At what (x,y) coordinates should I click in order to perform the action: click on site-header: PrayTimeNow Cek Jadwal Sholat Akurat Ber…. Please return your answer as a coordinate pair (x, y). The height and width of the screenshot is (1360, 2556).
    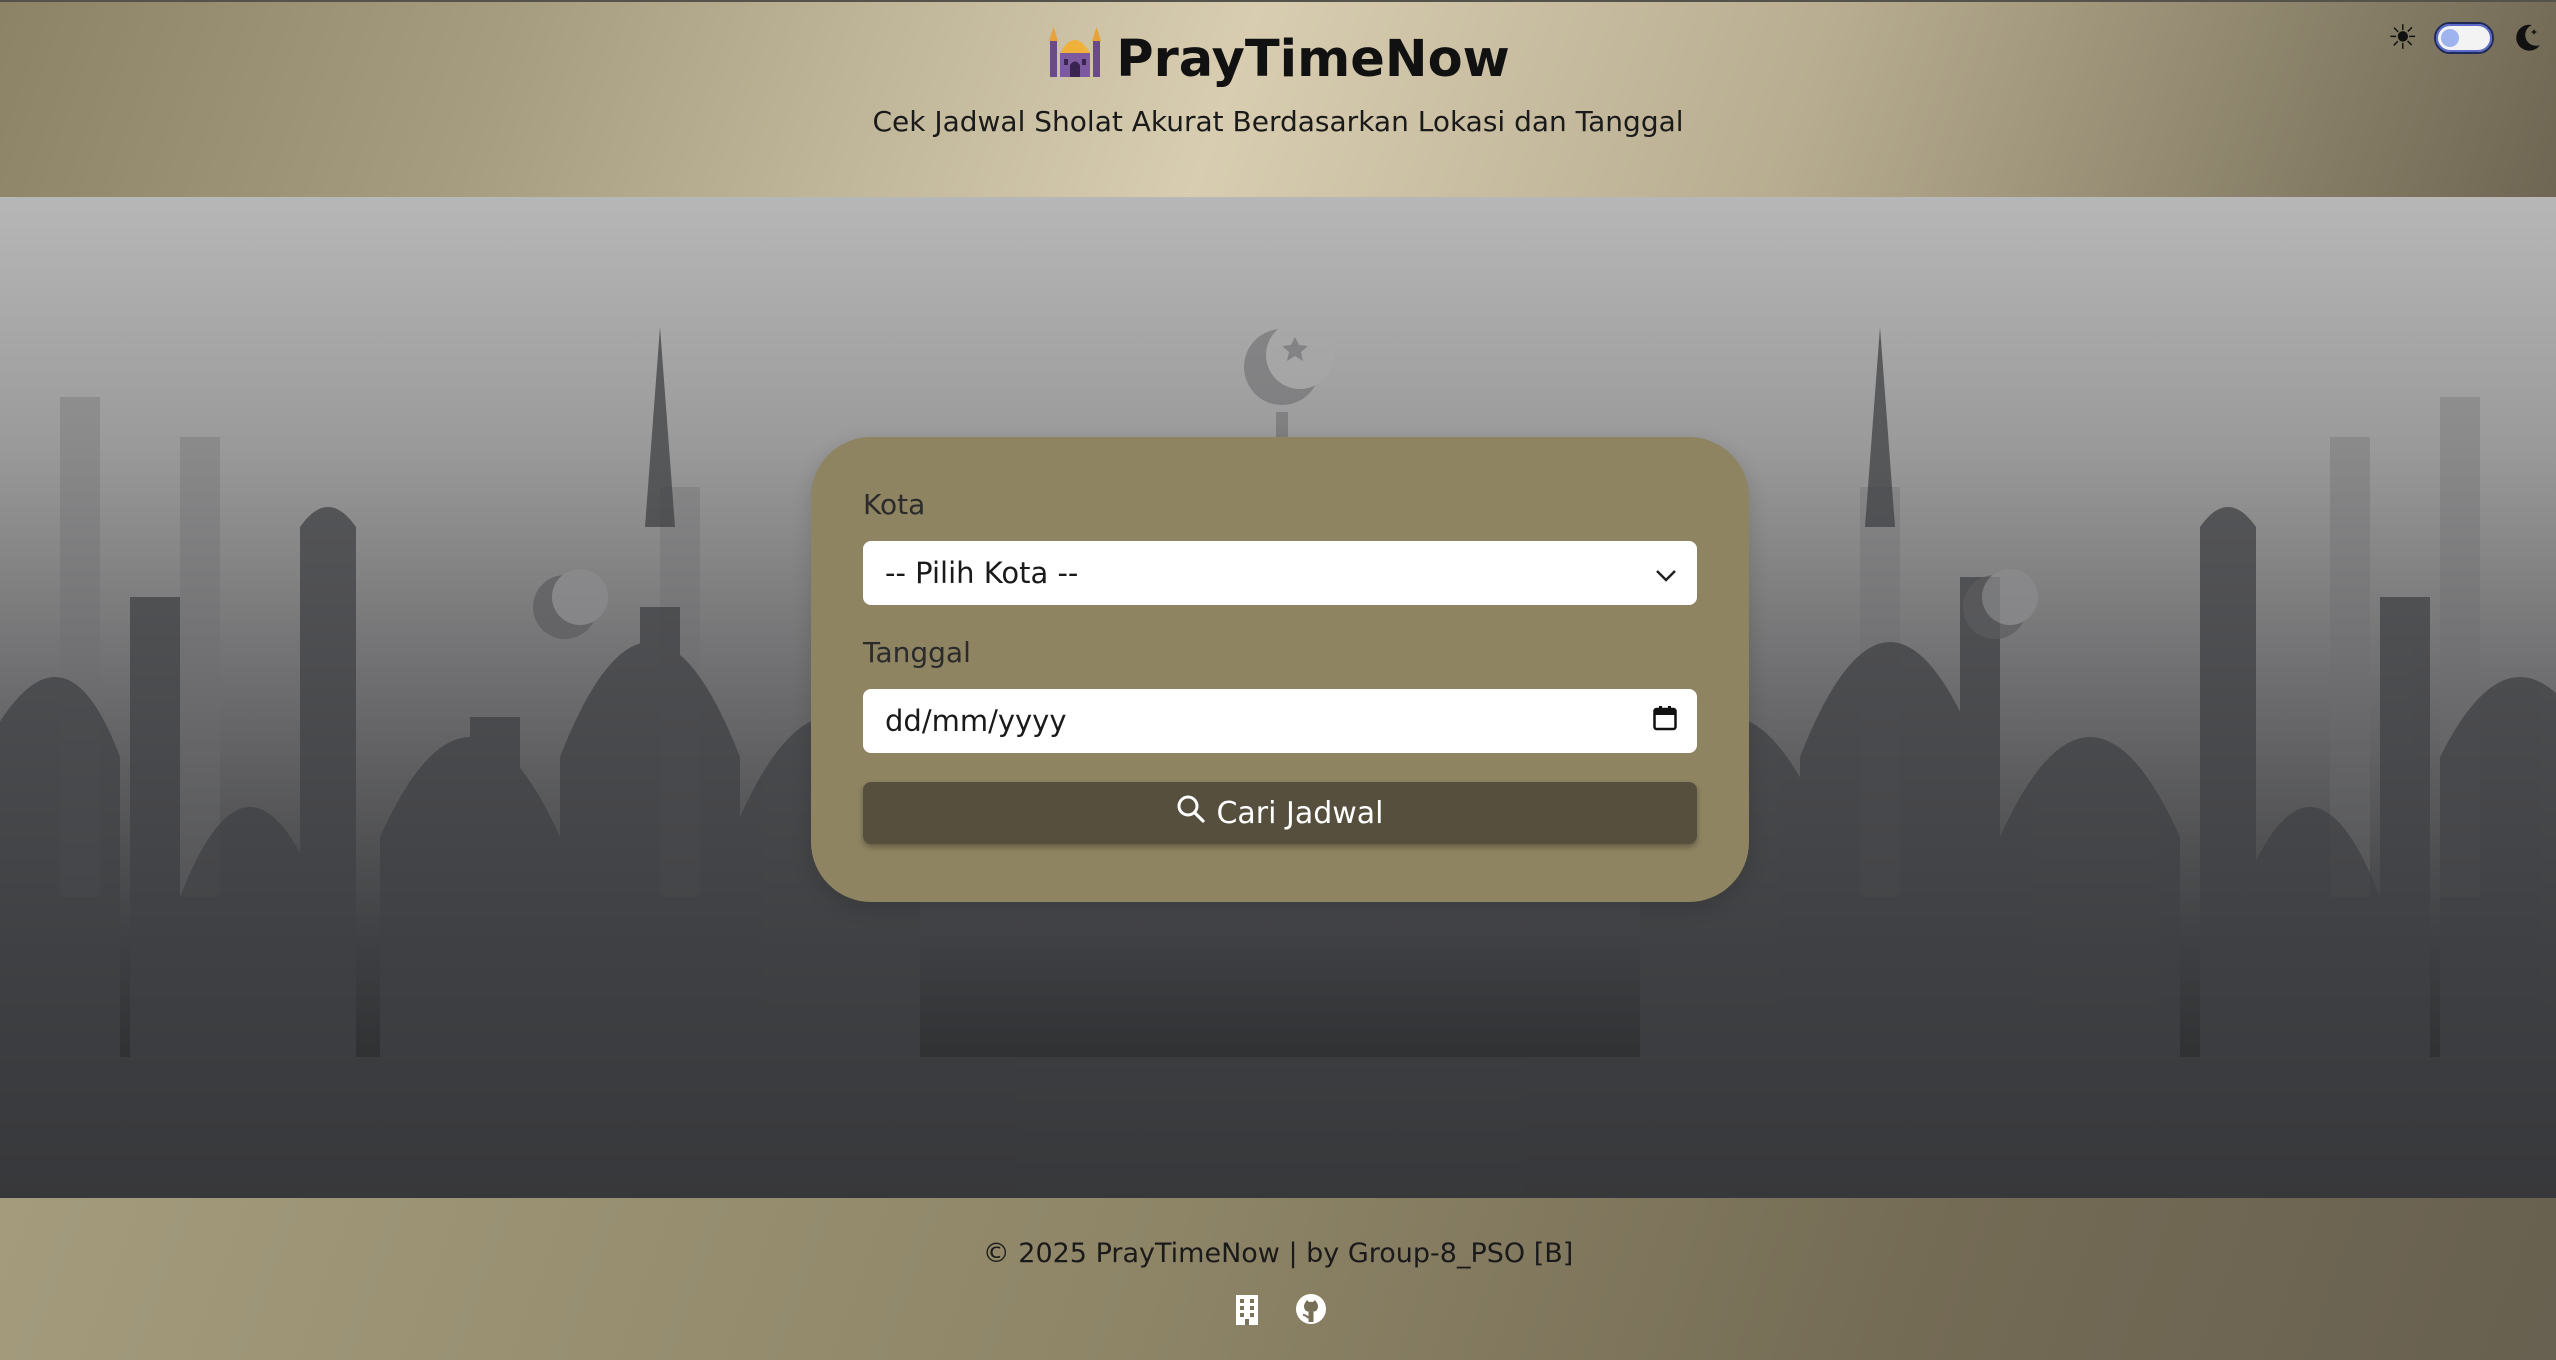
    Looking at the image, I should click on (1278, 98).